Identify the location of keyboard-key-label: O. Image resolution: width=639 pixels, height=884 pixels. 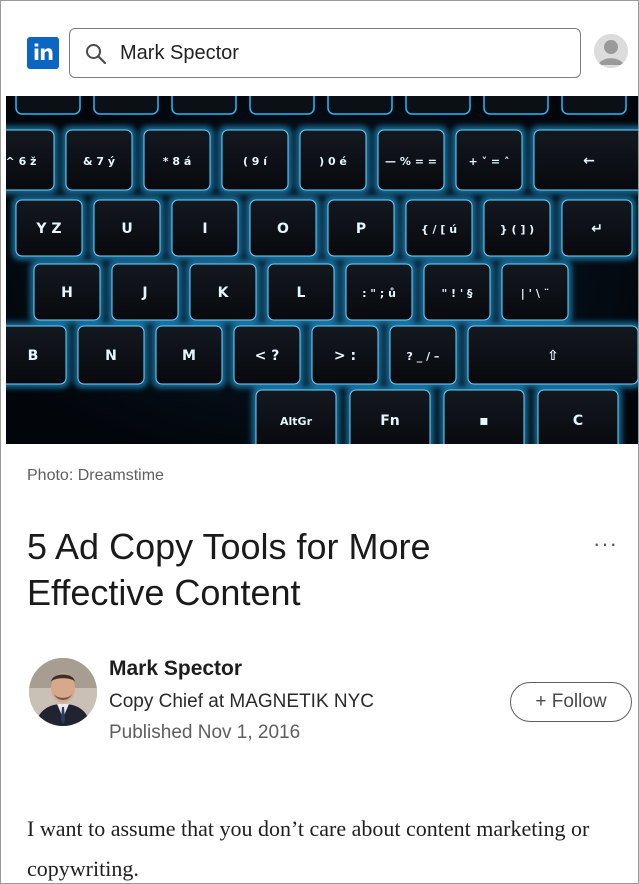
(283, 229).